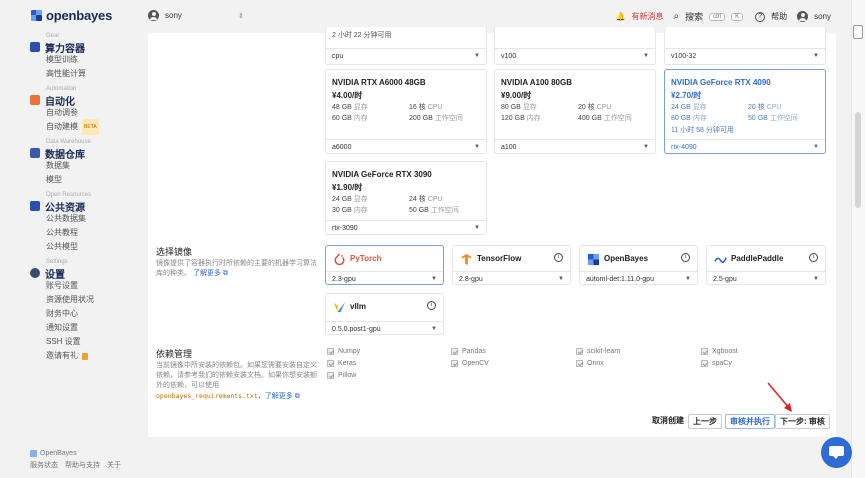 This screenshot has width=865, height=478. Describe the element at coordinates (384, 328) in the screenshot. I see `framework-version-select: 0.5.0.post1-gpu ▼` at that location.